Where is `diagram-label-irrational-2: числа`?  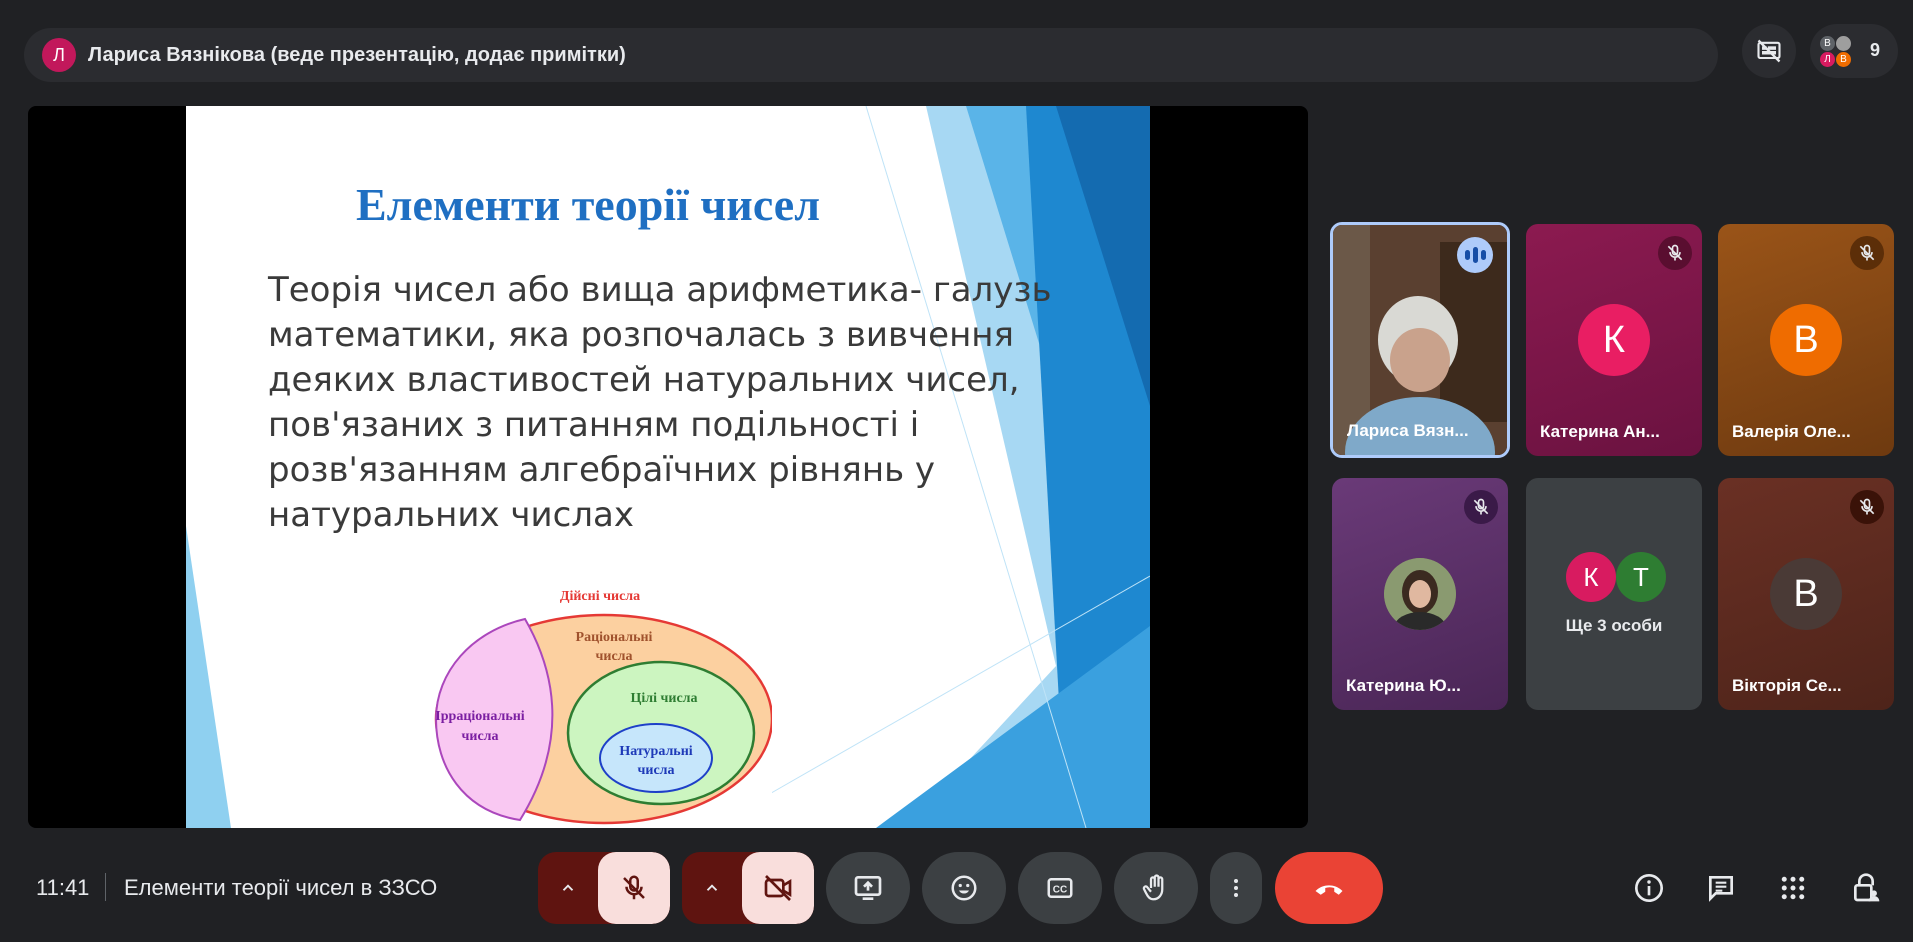
diagram-label-irrational-2: числа is located at coordinates (479, 736).